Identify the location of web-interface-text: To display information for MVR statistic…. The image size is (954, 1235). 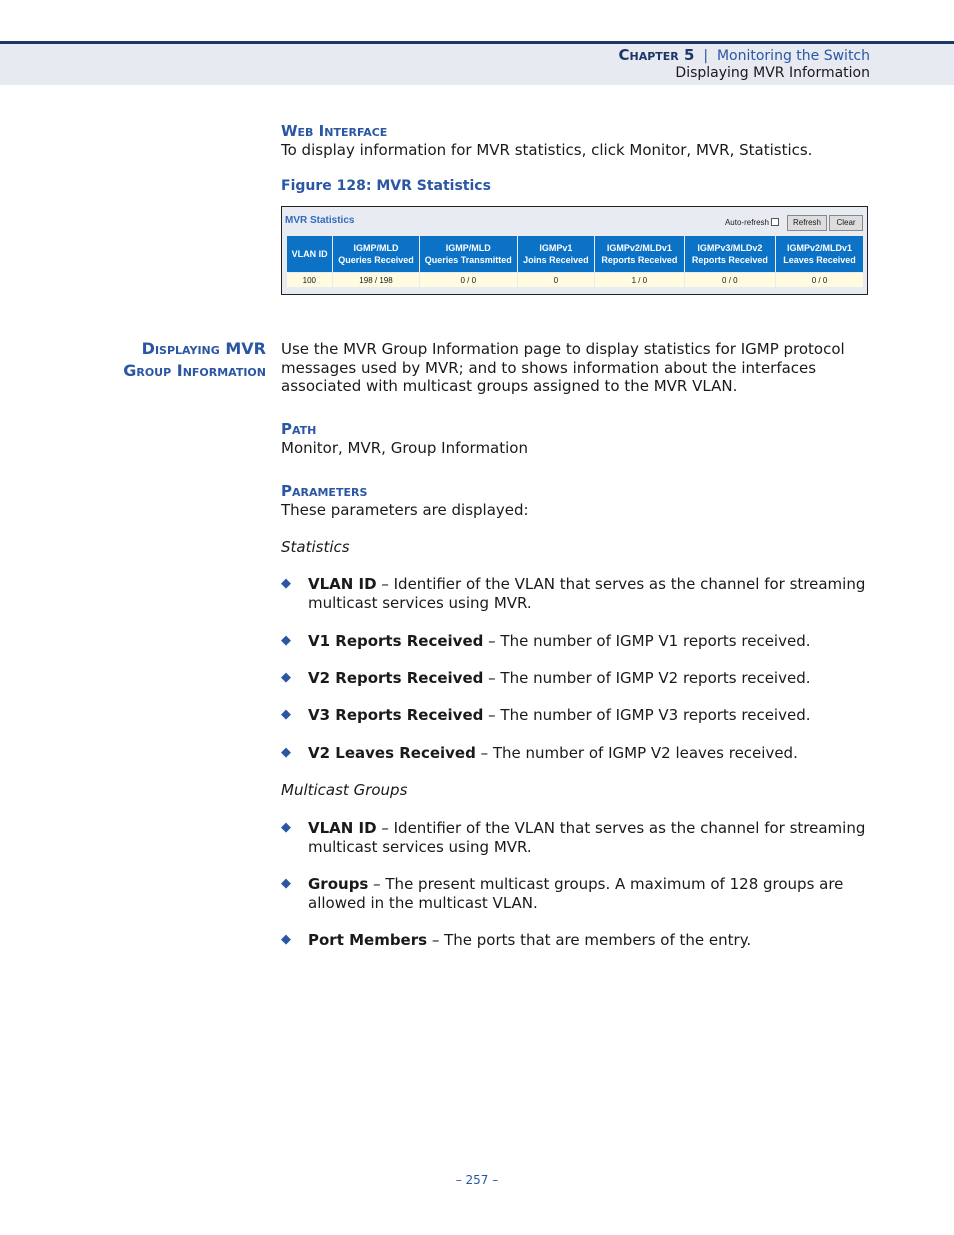
(547, 150).